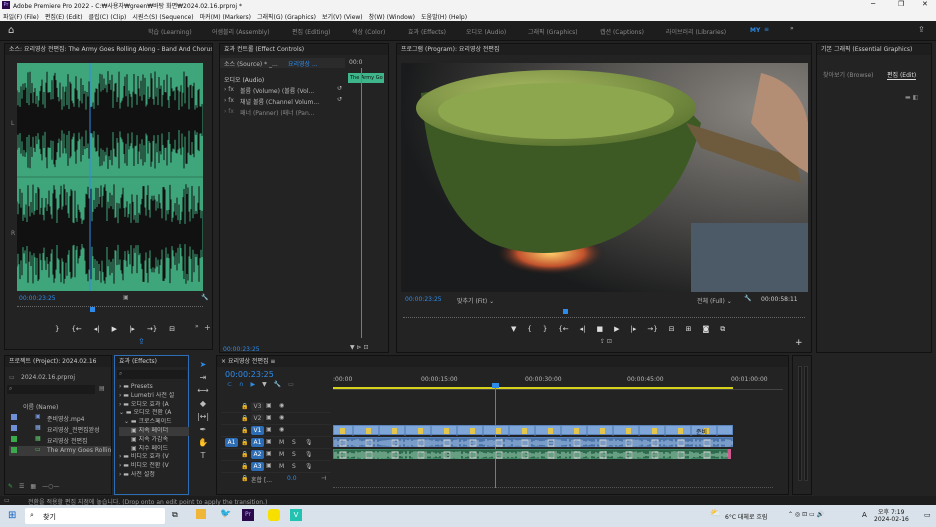 This screenshot has height=527, width=936. I want to click on source-scrubber, so click(110, 310).